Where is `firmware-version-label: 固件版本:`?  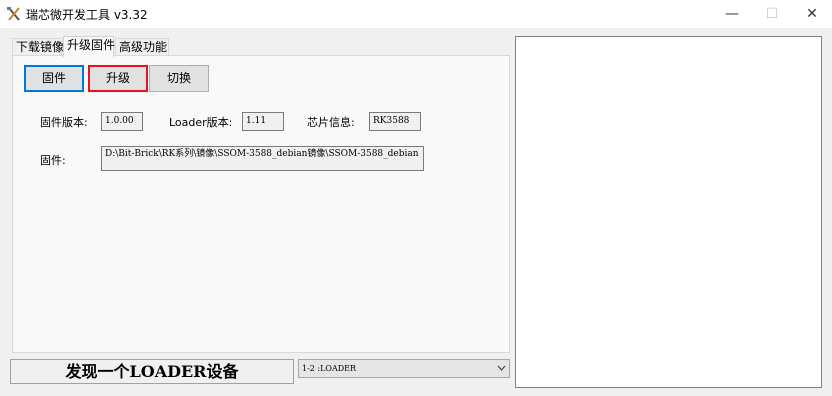 firmware-version-label: 固件版本: is located at coordinates (64, 122).